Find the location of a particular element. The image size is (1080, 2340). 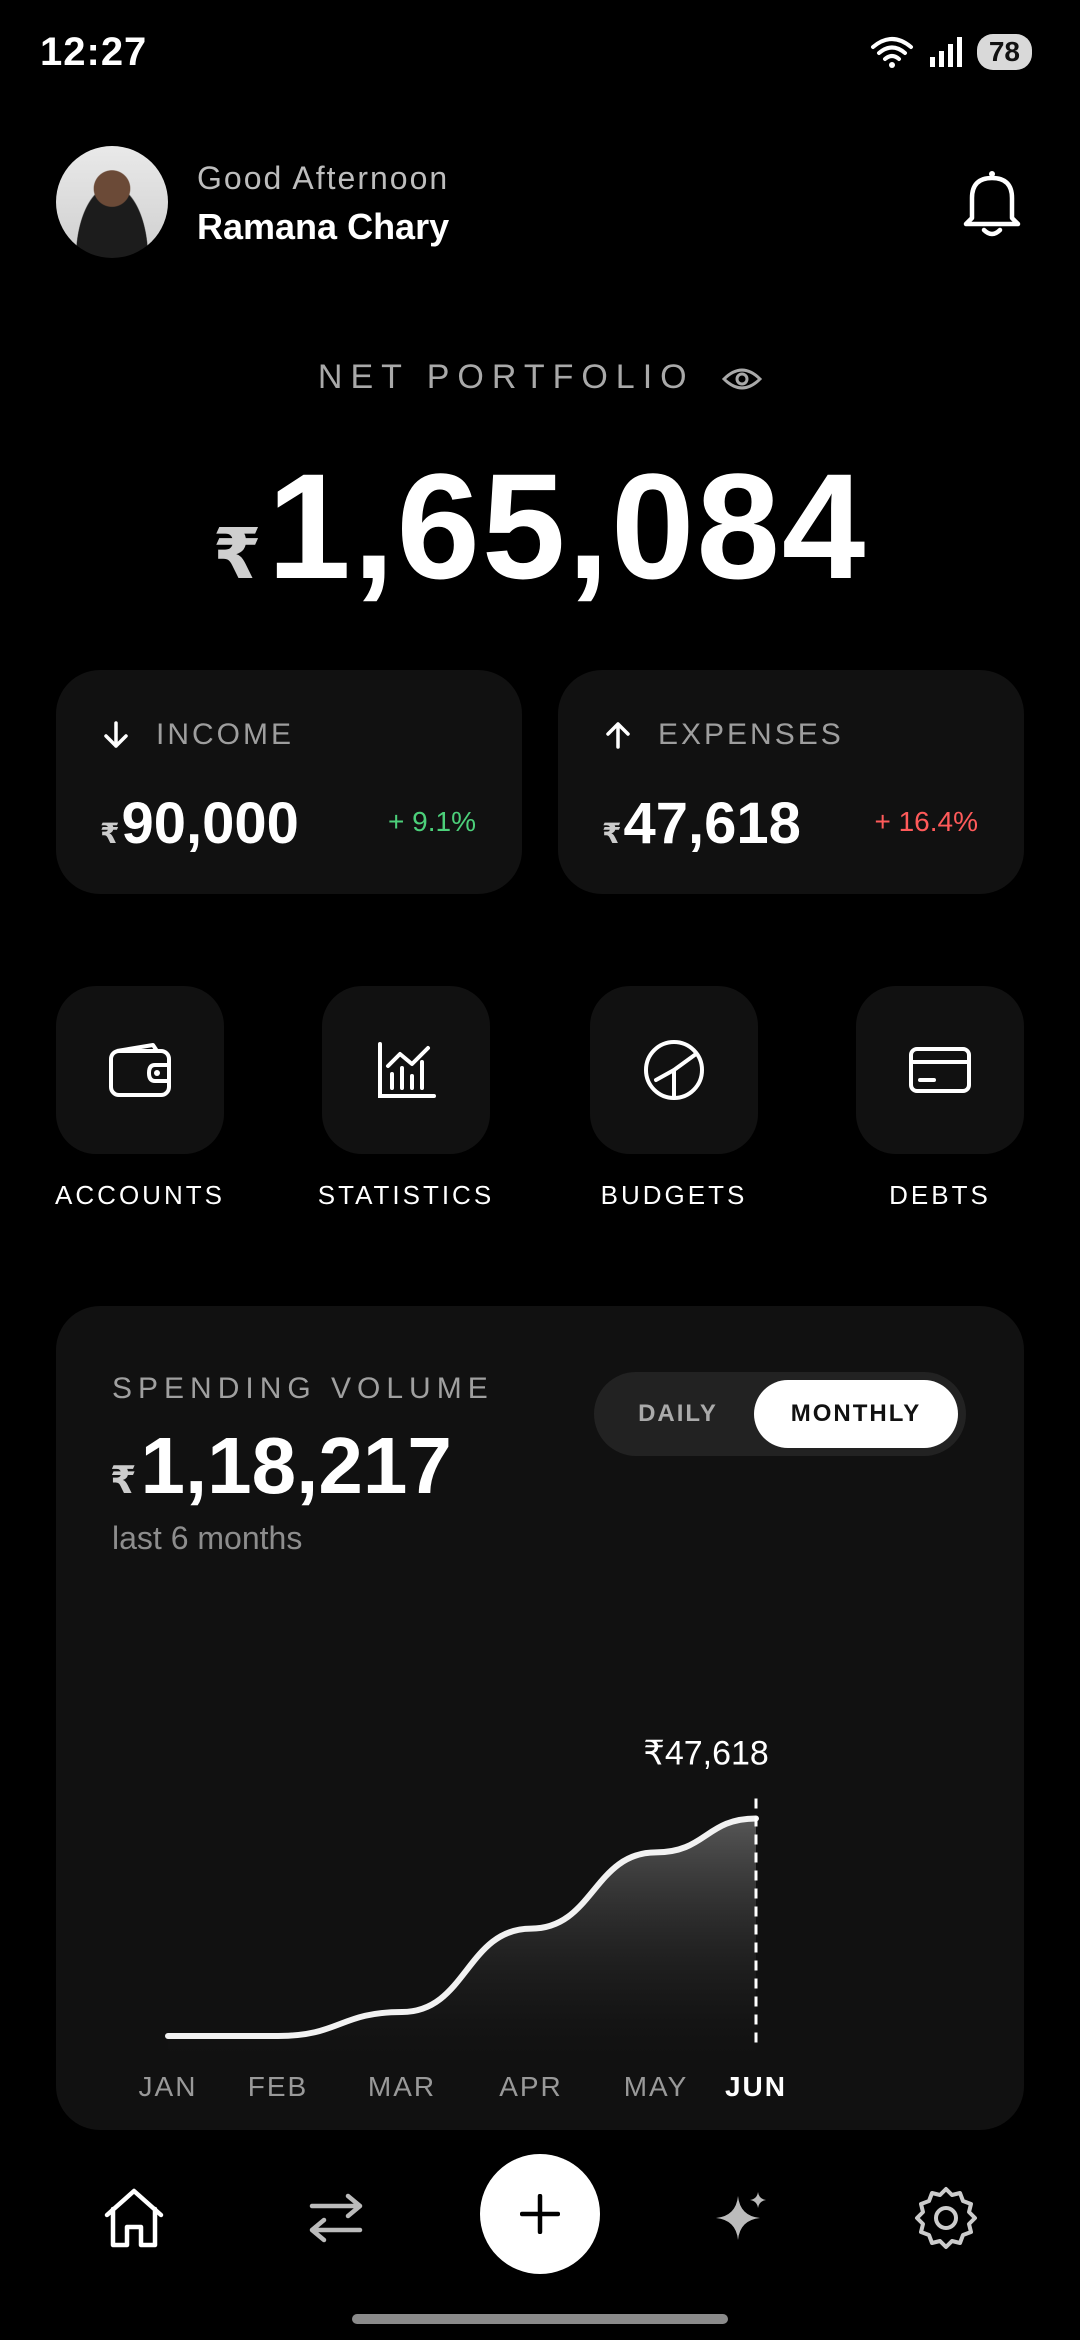

x-tick-label: APR is located at coordinates (531, 2086).